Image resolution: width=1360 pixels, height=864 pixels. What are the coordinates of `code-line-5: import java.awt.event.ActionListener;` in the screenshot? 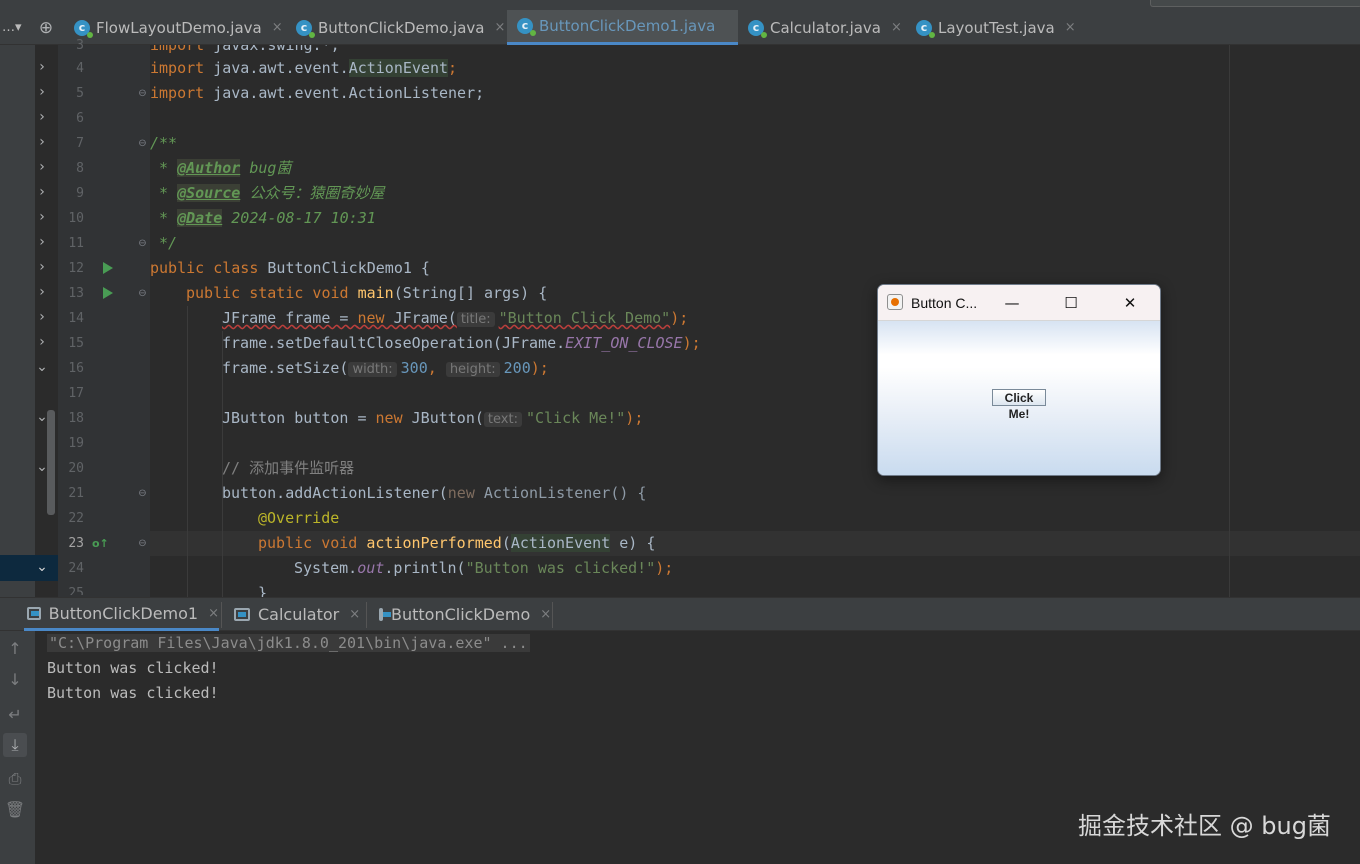 It's located at (317, 93).